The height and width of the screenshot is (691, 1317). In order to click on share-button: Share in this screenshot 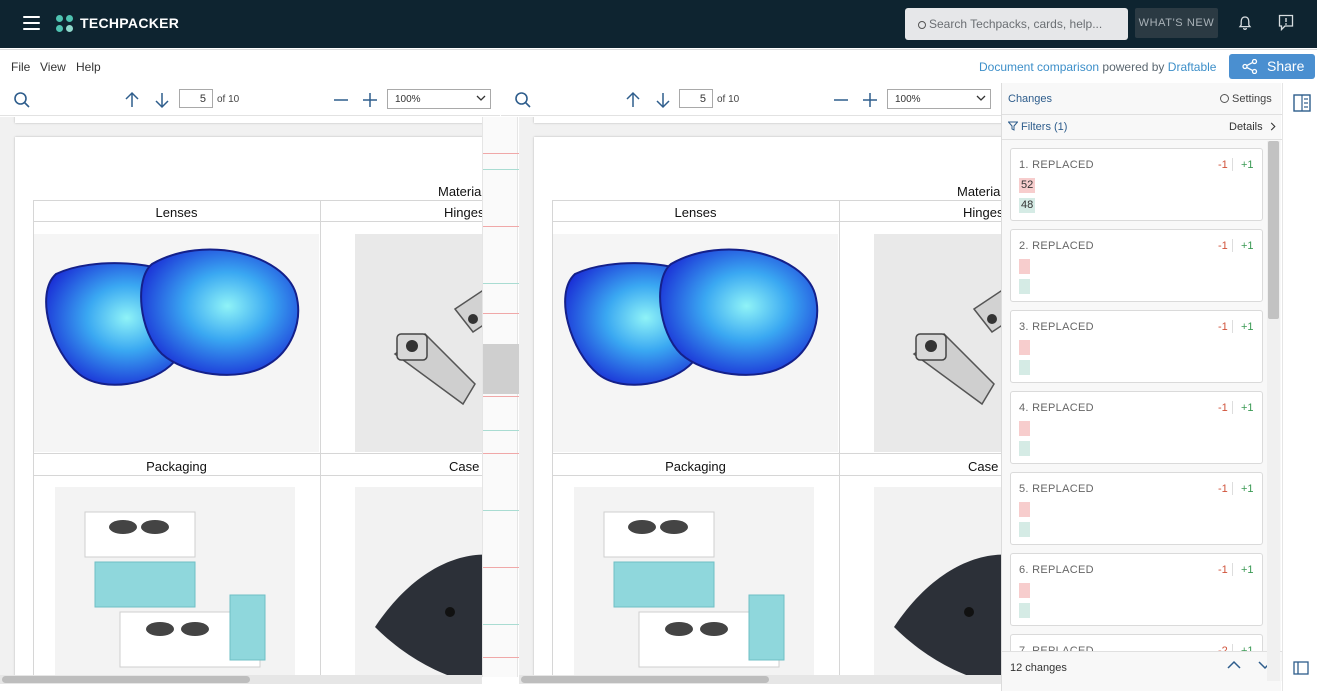, I will do `click(1272, 66)`.